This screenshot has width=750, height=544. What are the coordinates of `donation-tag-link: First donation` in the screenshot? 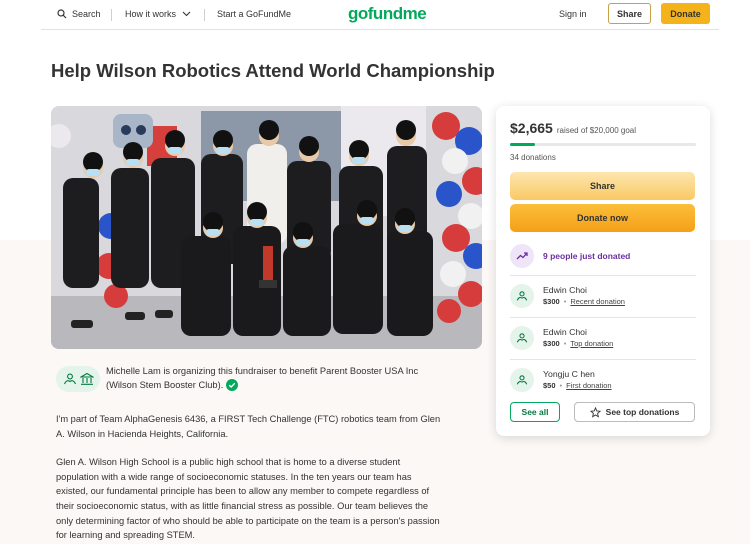 It's located at (588, 385).